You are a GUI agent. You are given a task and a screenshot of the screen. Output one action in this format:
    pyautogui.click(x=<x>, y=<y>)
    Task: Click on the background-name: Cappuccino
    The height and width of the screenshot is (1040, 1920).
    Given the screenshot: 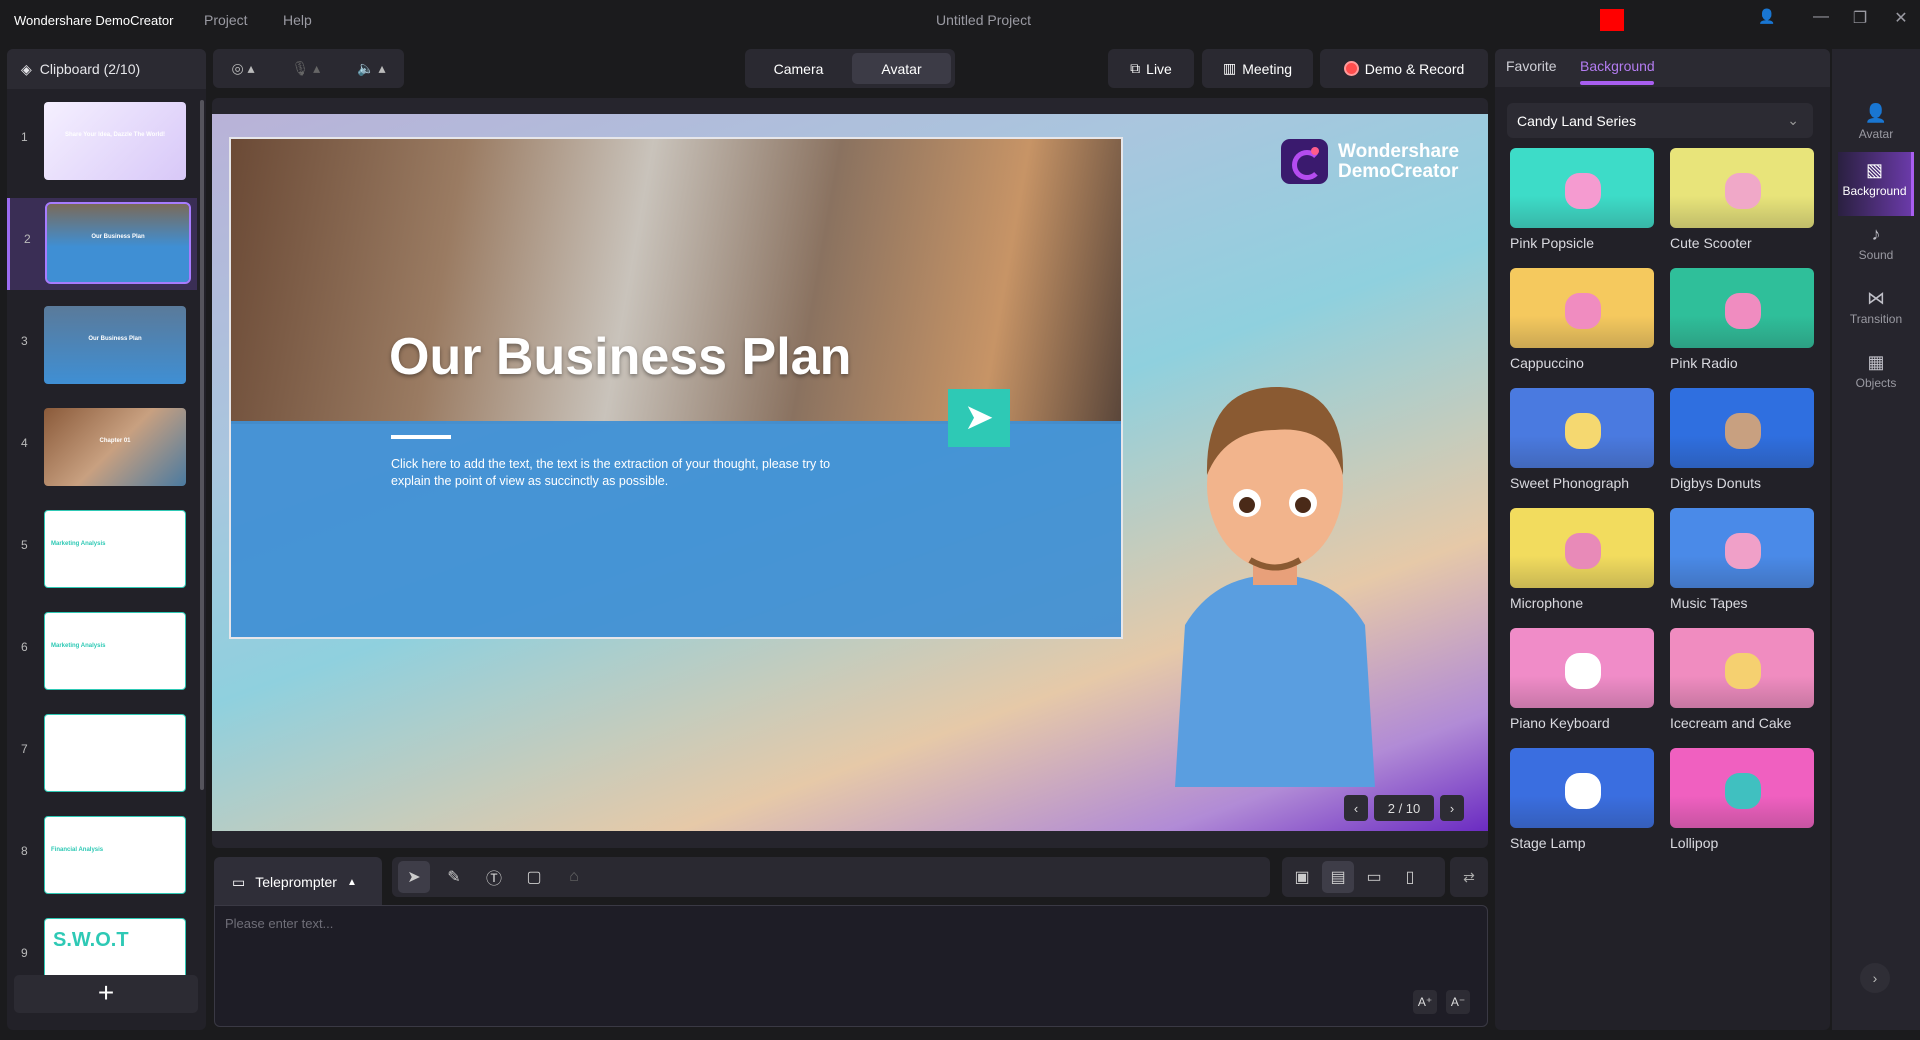 What is the action you would take?
    pyautogui.click(x=1547, y=363)
    